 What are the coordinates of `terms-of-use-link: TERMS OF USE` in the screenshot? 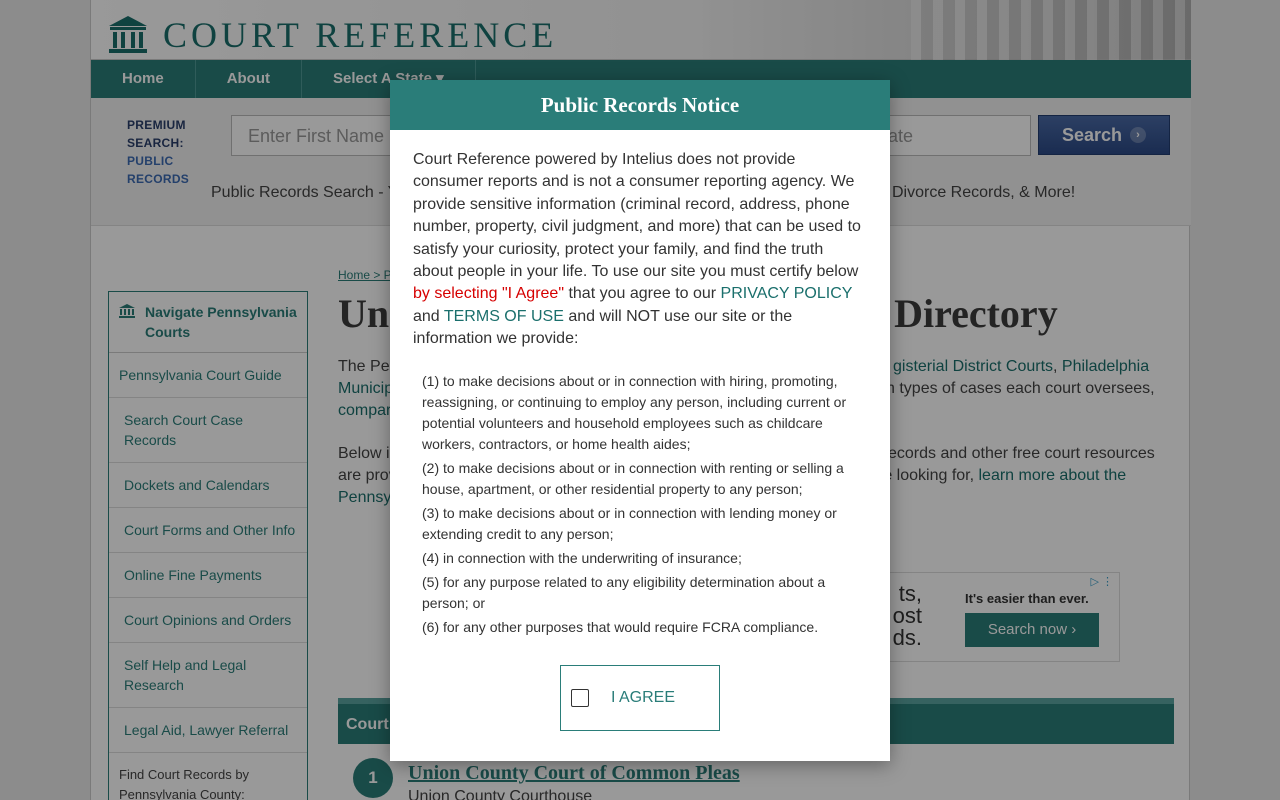 It's located at (504, 316).